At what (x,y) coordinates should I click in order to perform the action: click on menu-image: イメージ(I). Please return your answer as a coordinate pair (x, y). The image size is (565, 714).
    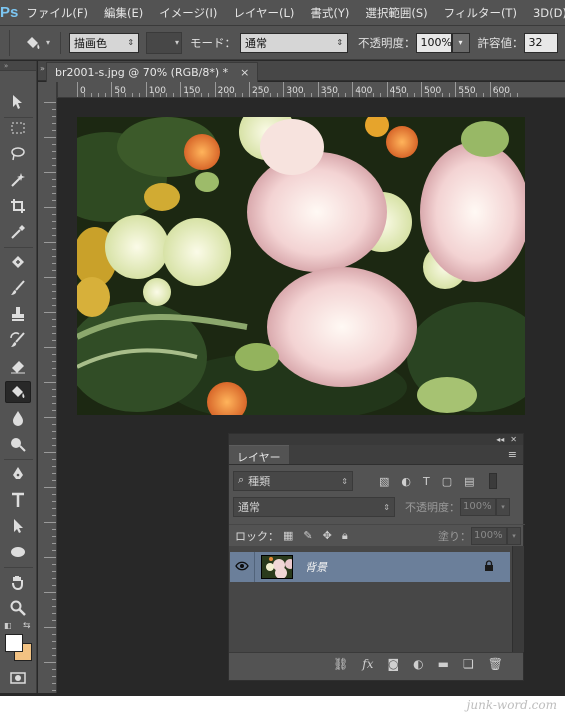
    Looking at the image, I should click on (188, 13).